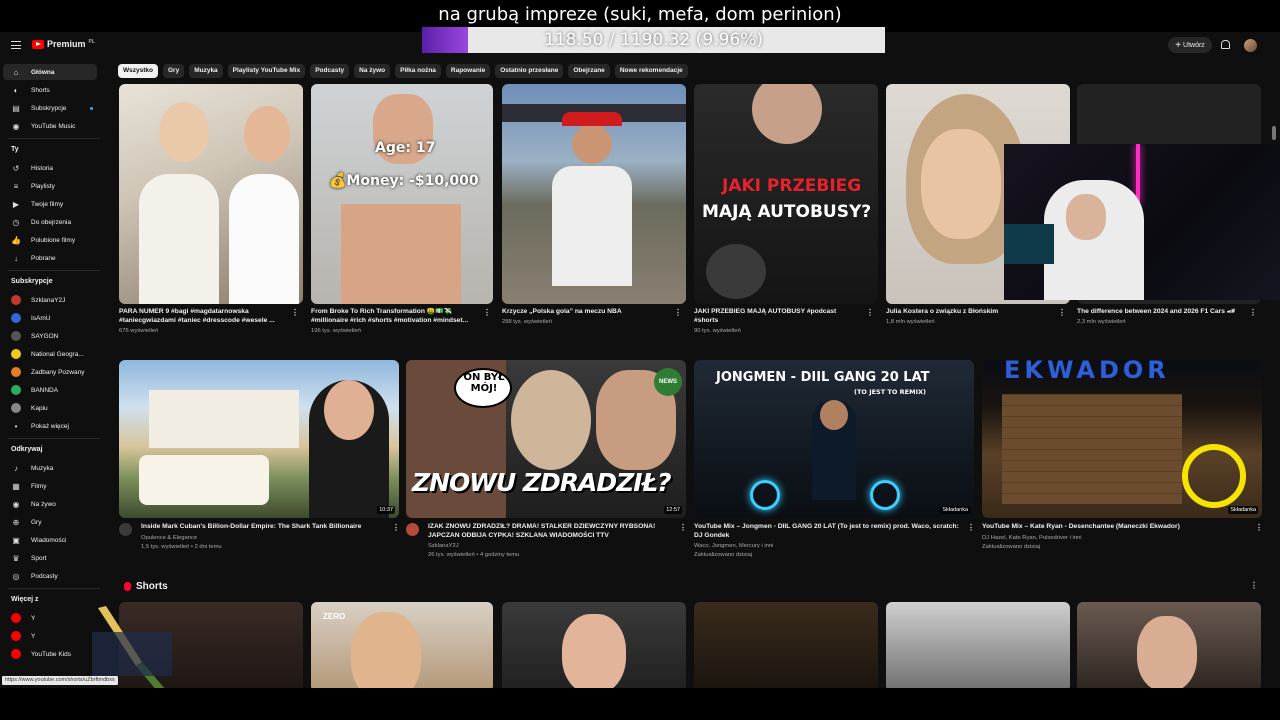 This screenshot has height=720, width=1280. What do you see at coordinates (50, 540) in the screenshot?
I see `sidebar-item: ▣ Wiadomości` at bounding box center [50, 540].